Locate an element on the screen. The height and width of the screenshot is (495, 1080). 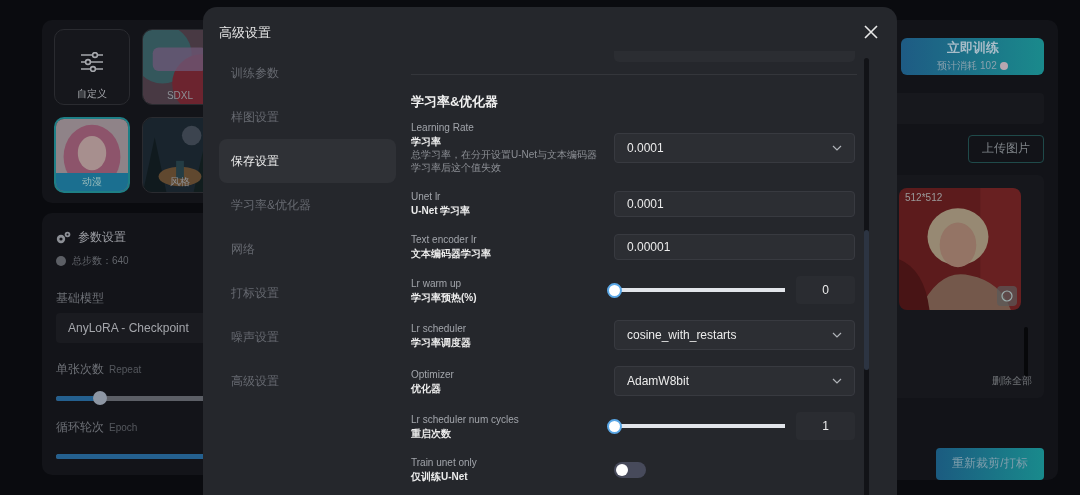
field-hint: Epoch is located at coordinates (123, 427).